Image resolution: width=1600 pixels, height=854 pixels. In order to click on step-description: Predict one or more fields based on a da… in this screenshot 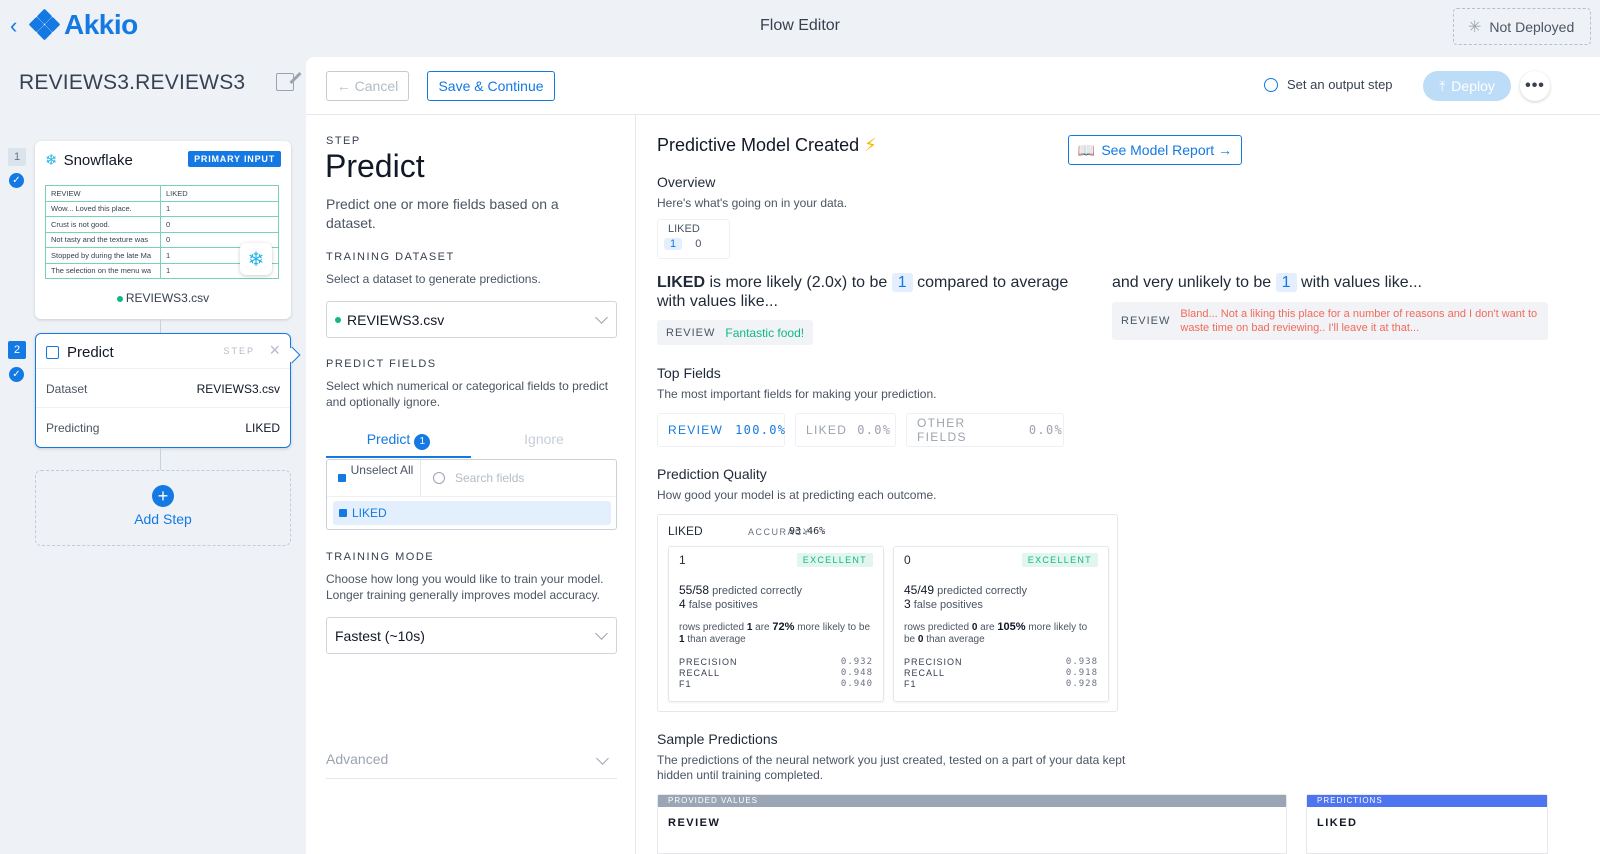, I will do `click(442, 213)`.